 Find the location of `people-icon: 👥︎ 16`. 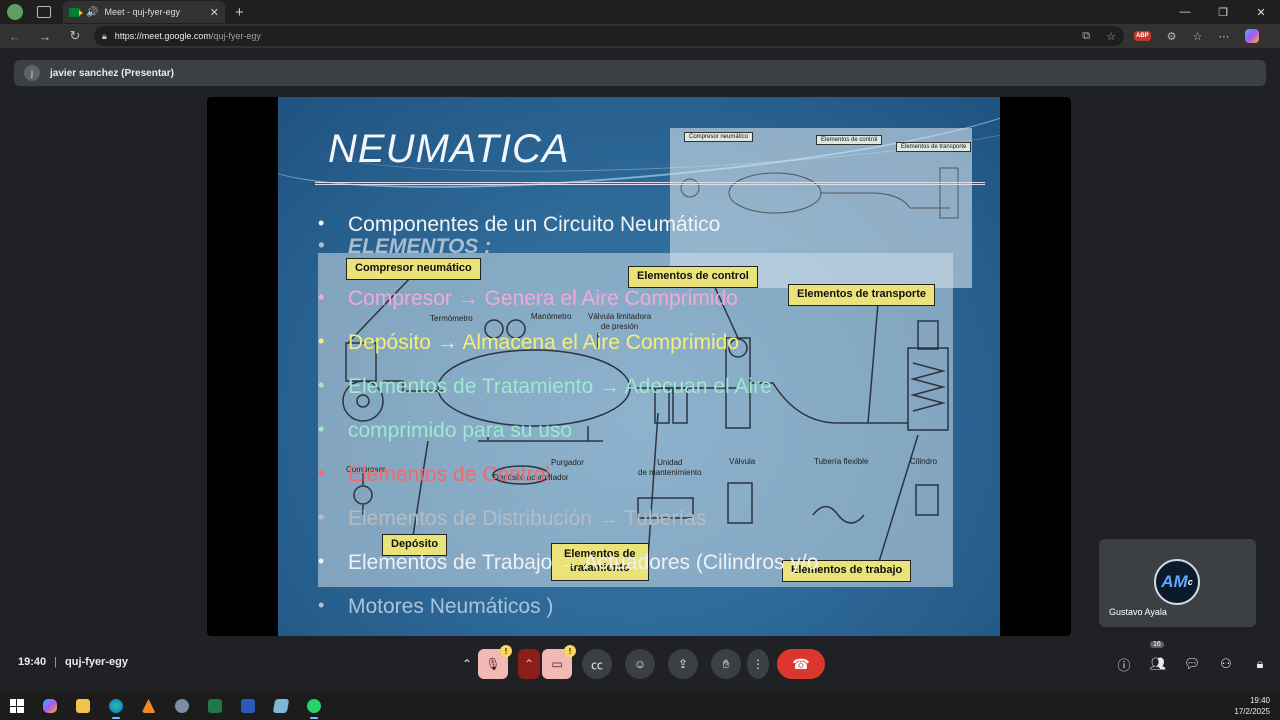

people-icon: 👥︎ 16 is located at coordinates (1158, 657).